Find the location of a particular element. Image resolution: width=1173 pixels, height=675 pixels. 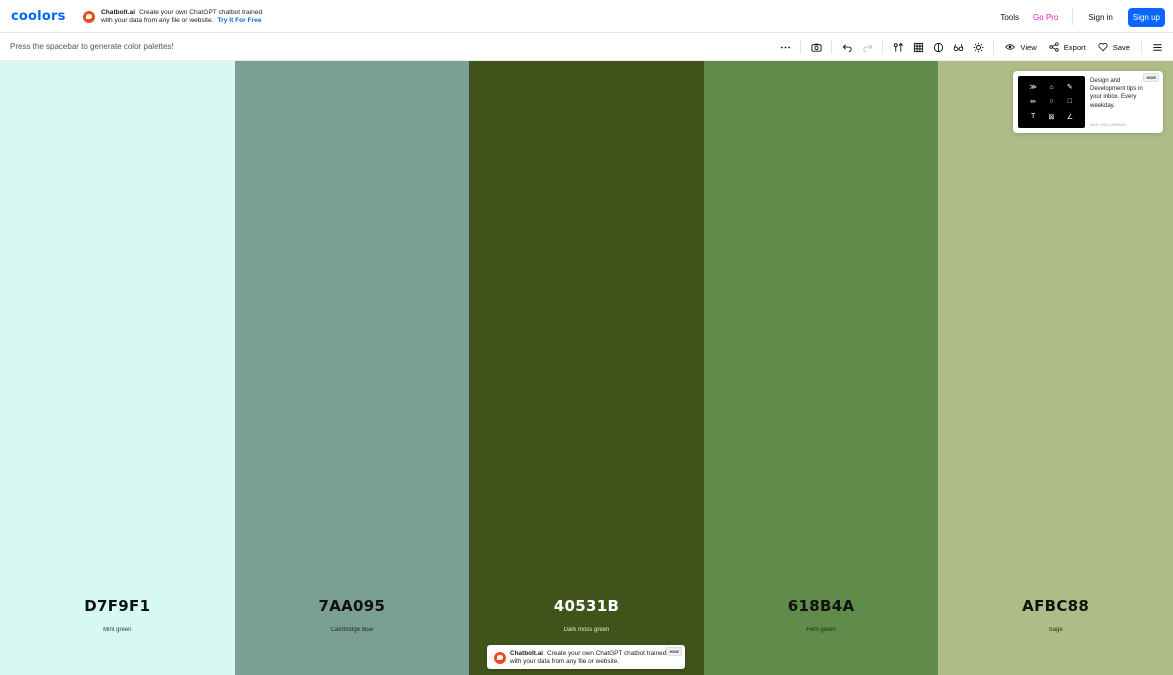

export-button: Export is located at coordinates (1067, 47).